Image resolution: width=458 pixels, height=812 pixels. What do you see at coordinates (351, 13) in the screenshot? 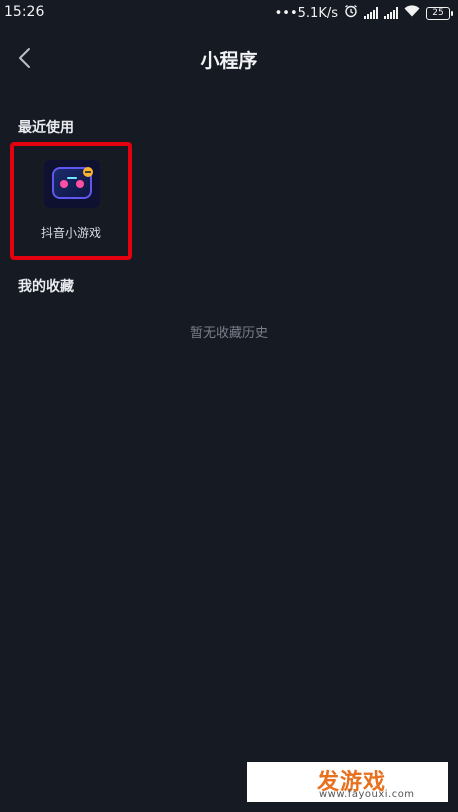
I see `alarm-icon` at bounding box center [351, 13].